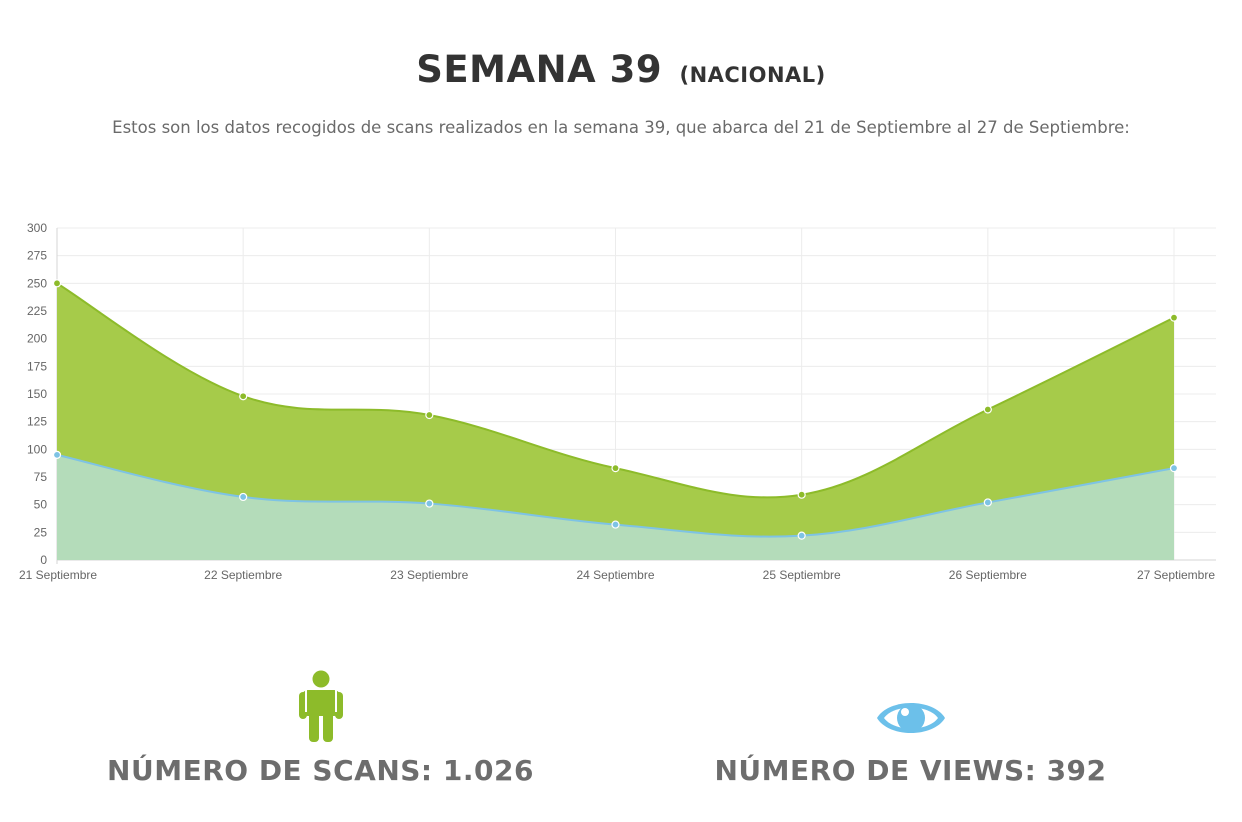 This screenshot has width=1242, height=822. What do you see at coordinates (320, 770) in the screenshot?
I see `scans-count: NÚMERO DE SCANS: 1.026` at bounding box center [320, 770].